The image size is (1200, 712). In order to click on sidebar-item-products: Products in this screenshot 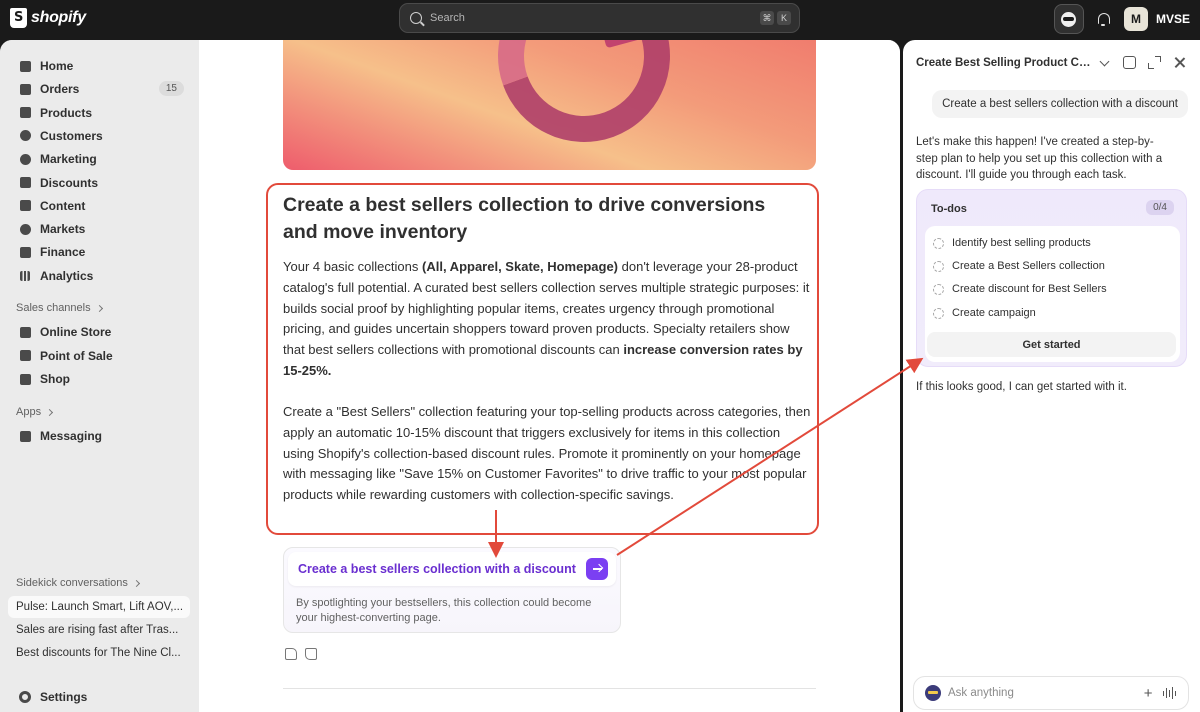, I will do `click(99, 113)`.